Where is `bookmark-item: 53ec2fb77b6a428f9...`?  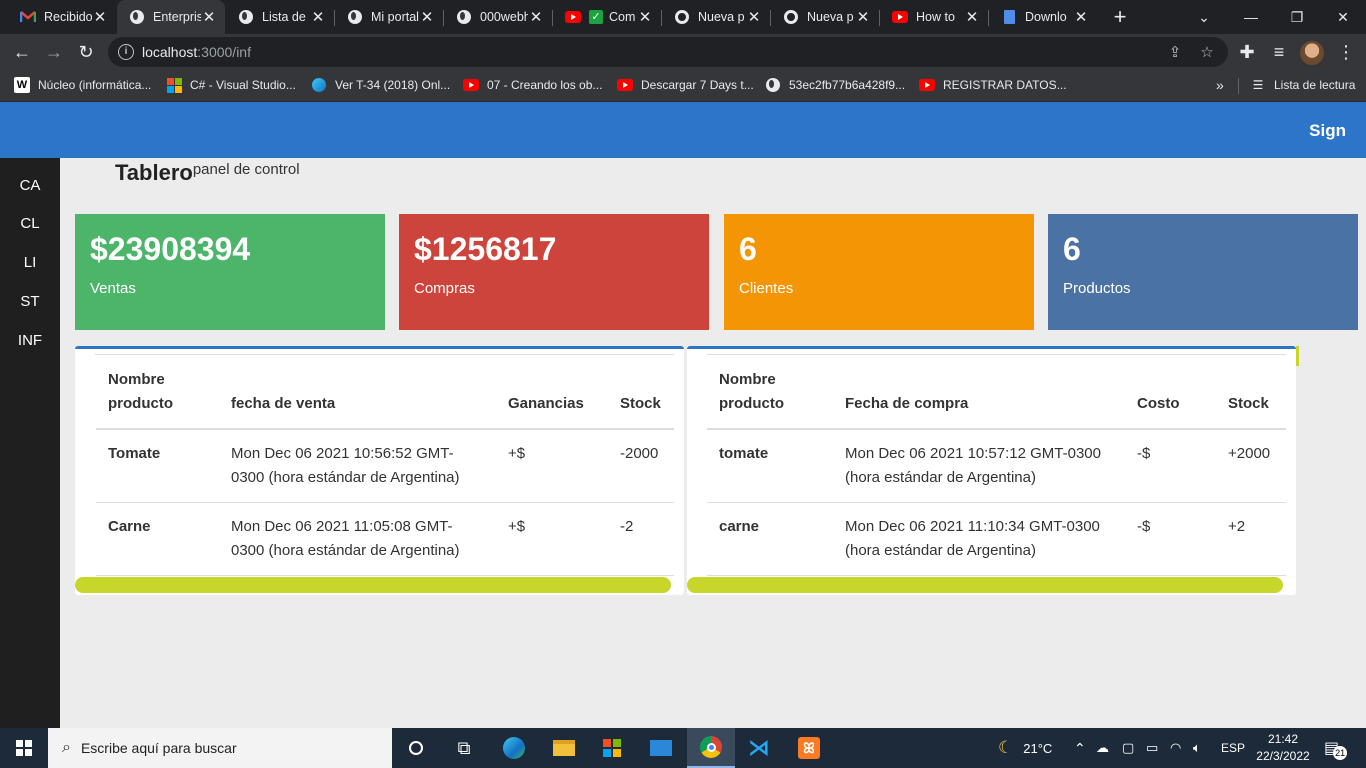
bookmark-item: 53ec2fb77b6a428f9... is located at coordinates (835, 85).